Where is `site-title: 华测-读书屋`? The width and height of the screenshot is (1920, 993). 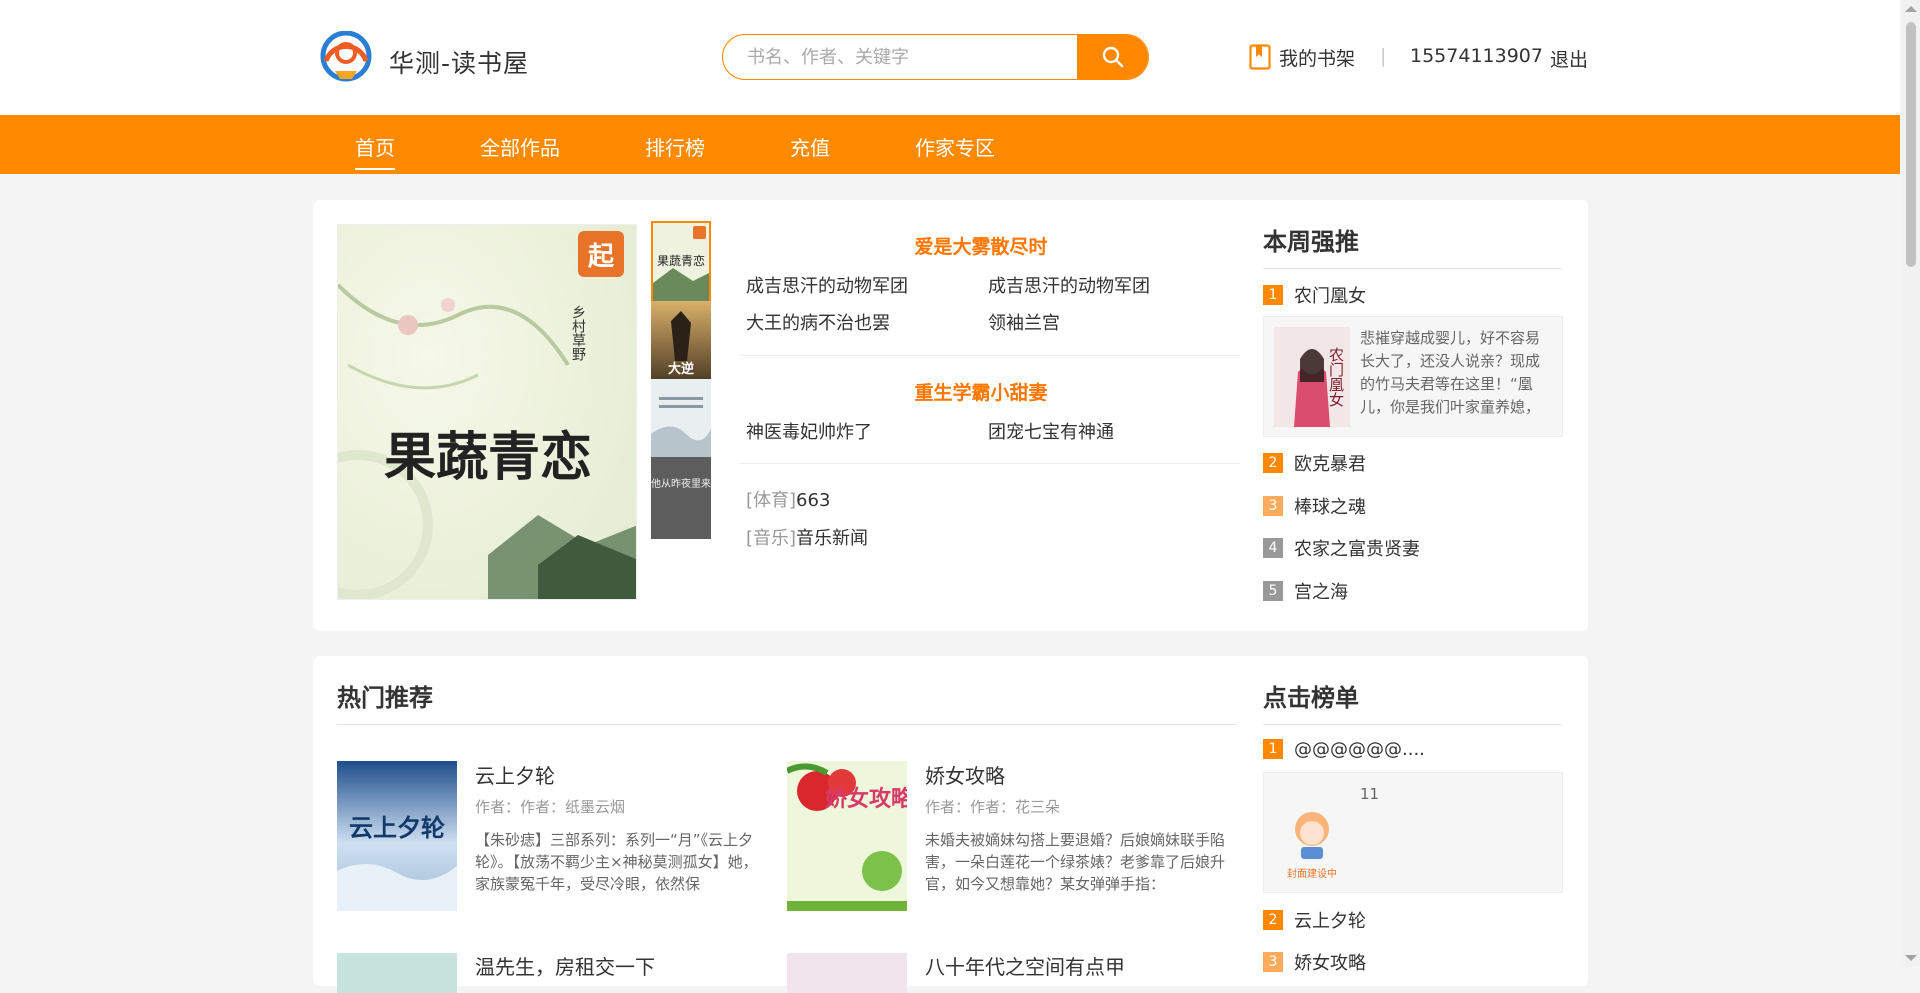
site-title: 华测-读书屋 is located at coordinates (459, 62).